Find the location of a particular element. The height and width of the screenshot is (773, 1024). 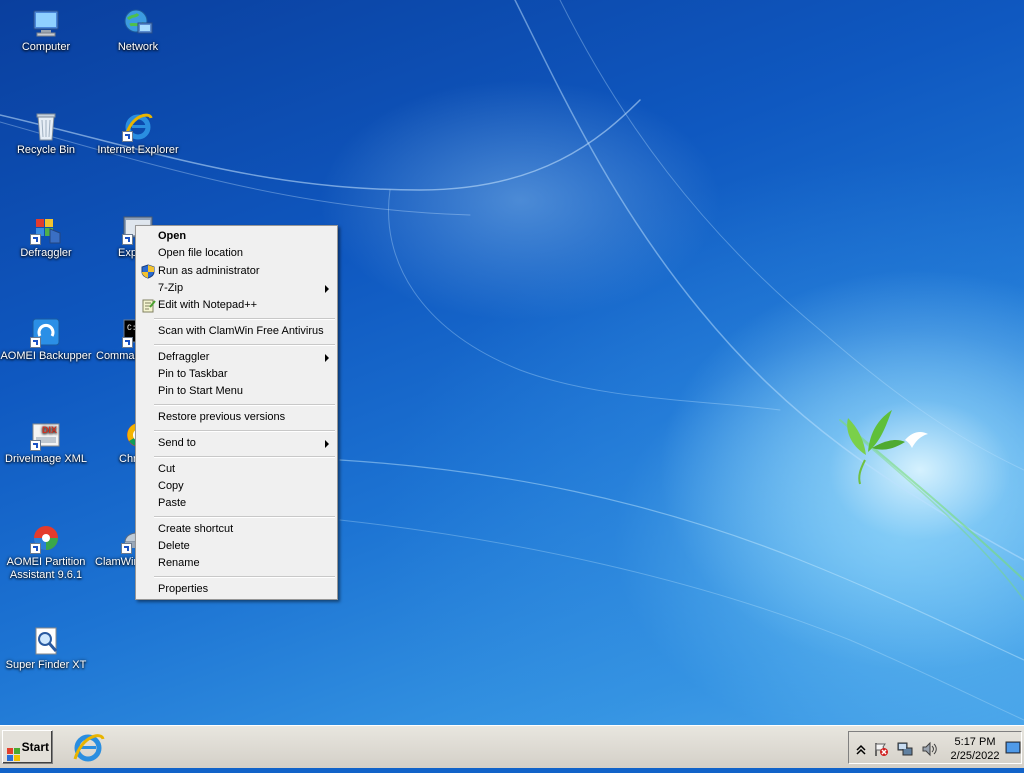

menu-item-delete: Delete is located at coordinates (236, 546).